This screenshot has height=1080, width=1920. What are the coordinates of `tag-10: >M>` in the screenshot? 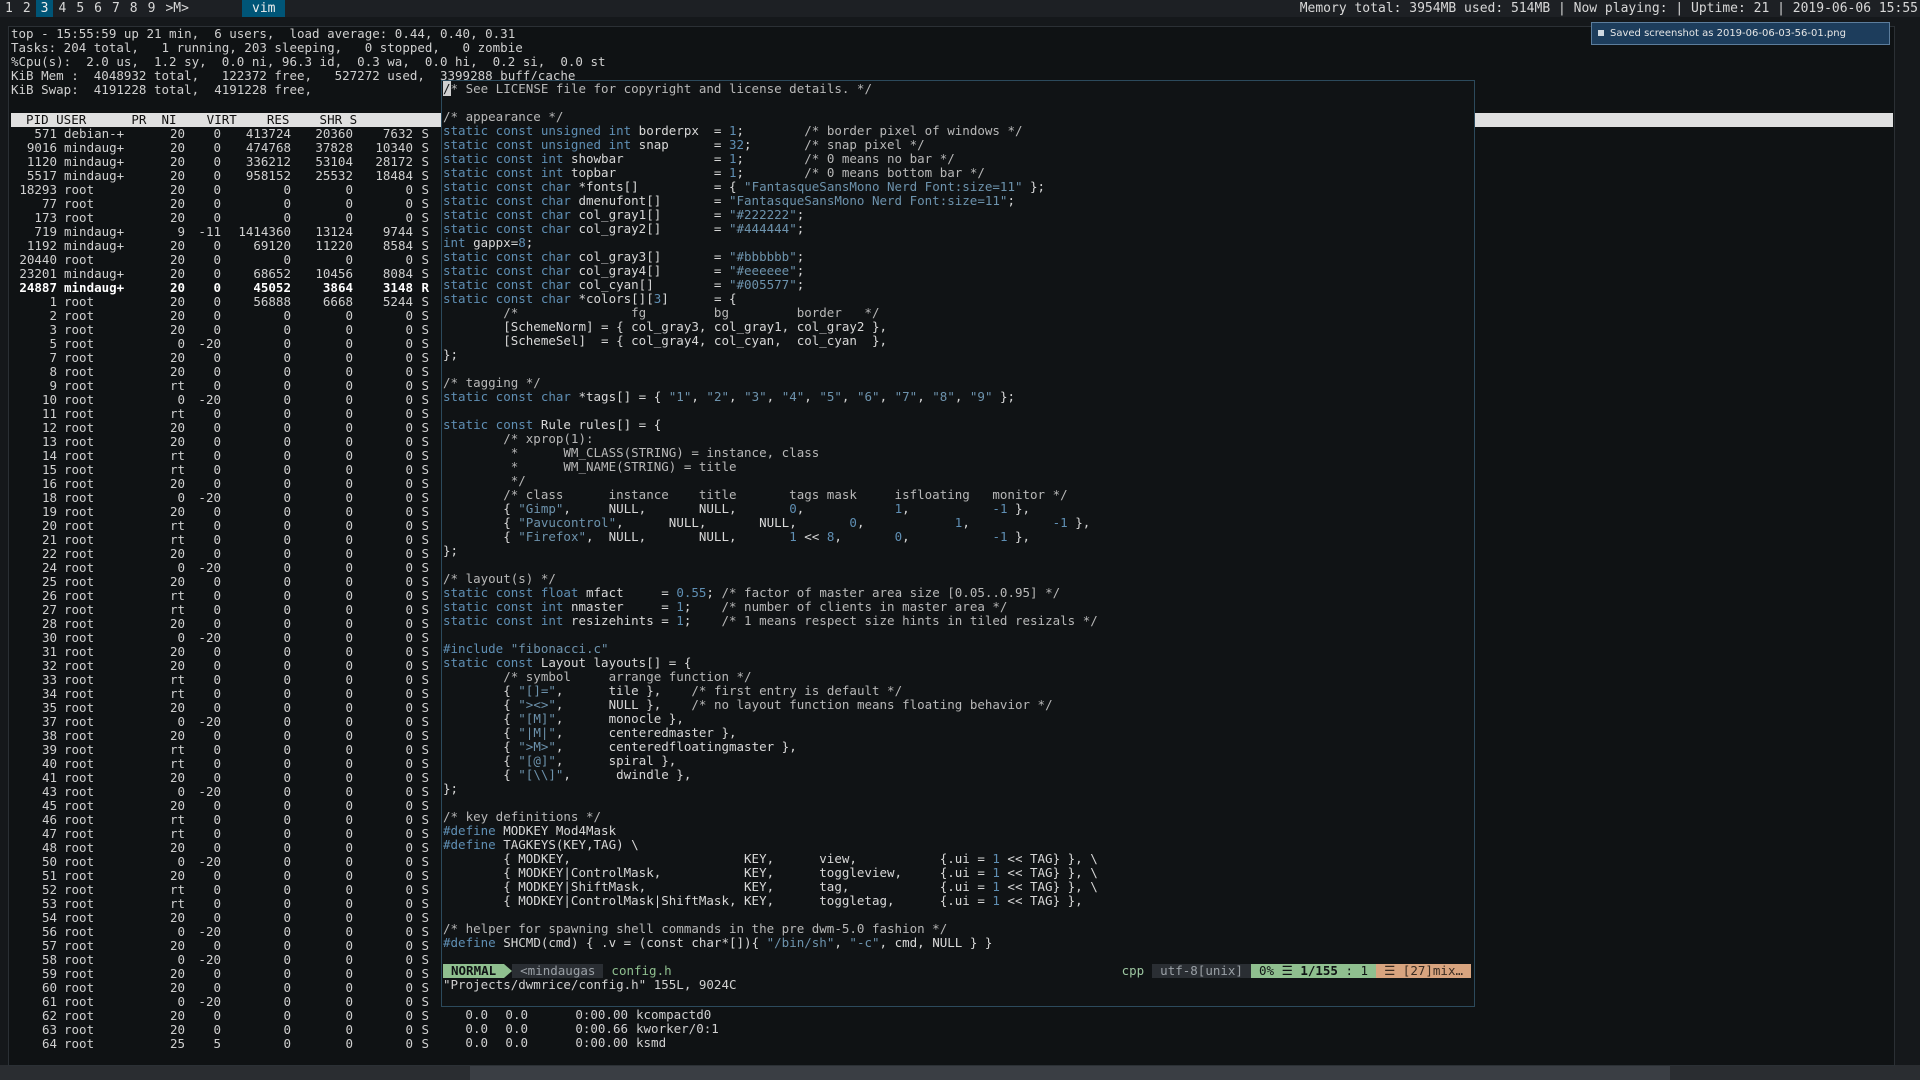 It's located at (176, 8).